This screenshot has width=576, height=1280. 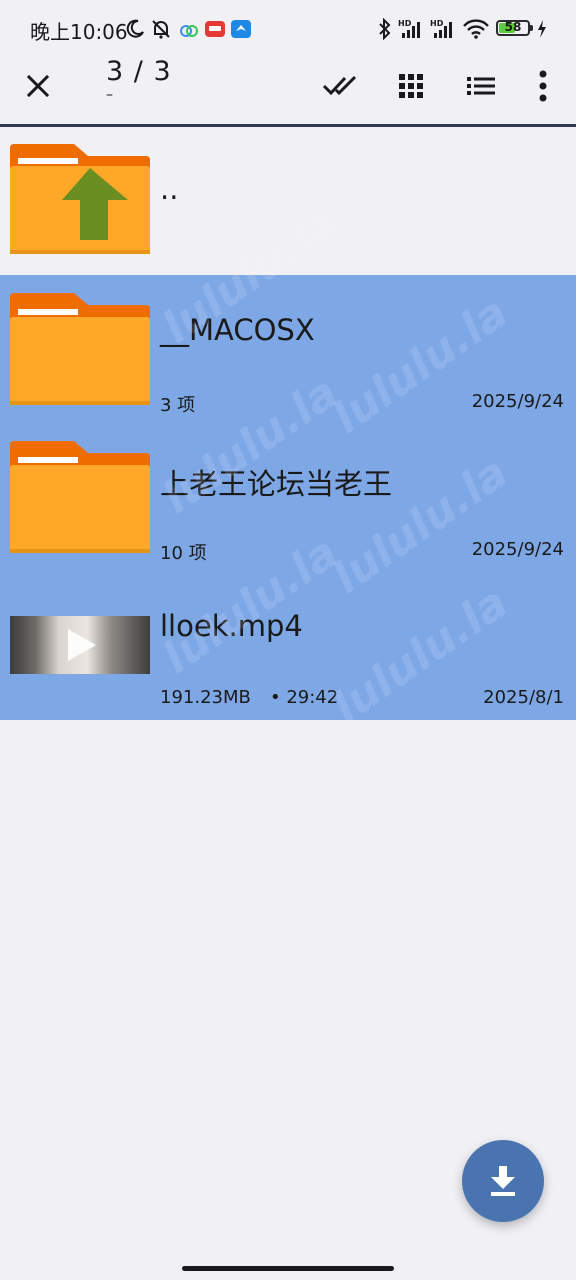 I want to click on bluetooth-icon, so click(x=385, y=29).